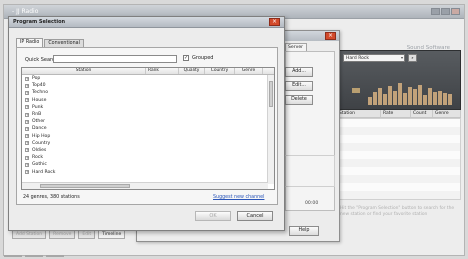 Image resolution: width=468 pixels, height=259 pixels. I want to click on column-header: Rank, so click(162, 71).